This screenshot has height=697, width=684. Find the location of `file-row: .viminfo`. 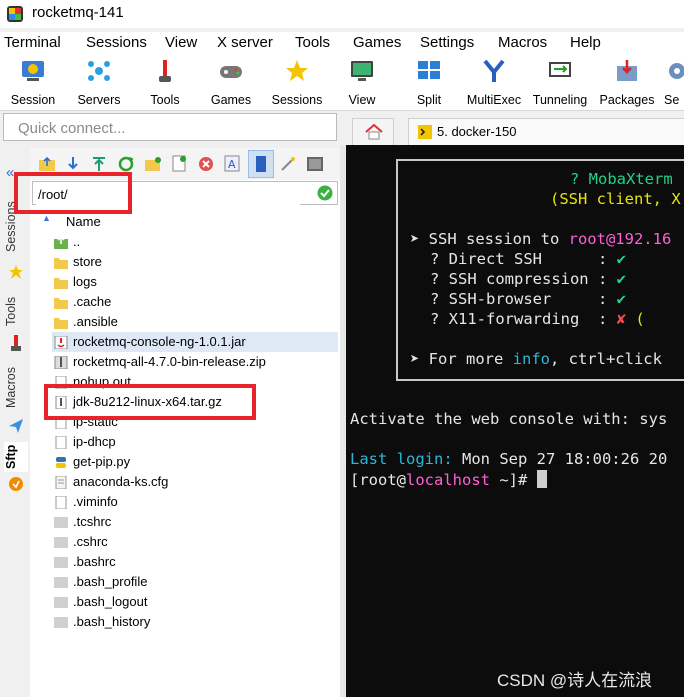

file-row: .viminfo is located at coordinates (195, 502).